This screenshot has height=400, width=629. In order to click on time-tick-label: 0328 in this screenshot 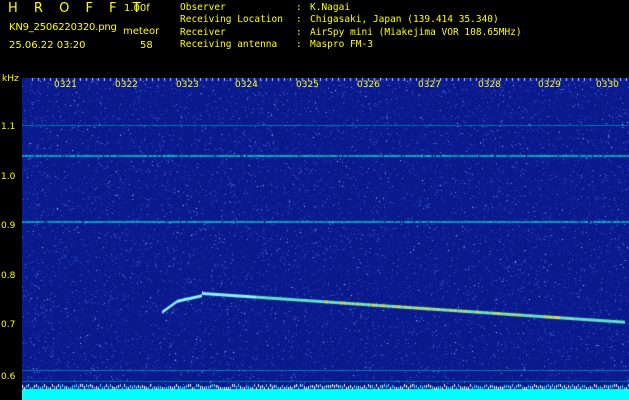, I will do `click(489, 85)`.